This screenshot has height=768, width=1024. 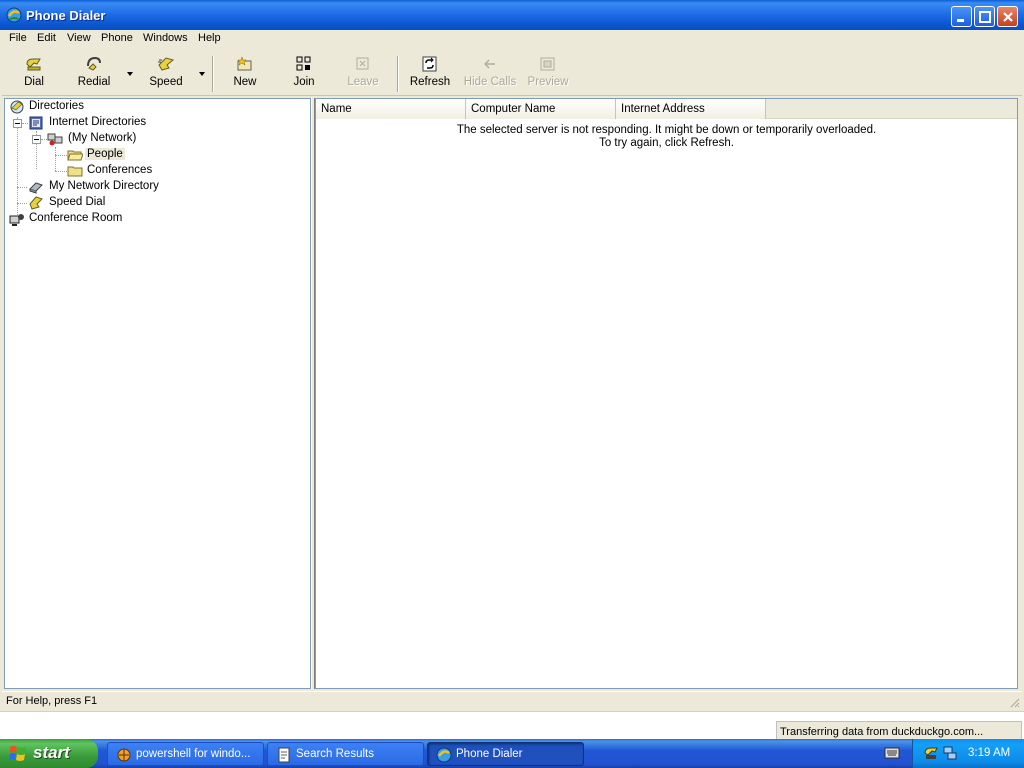 I want to click on menu-help: Help, so click(x=209, y=38).